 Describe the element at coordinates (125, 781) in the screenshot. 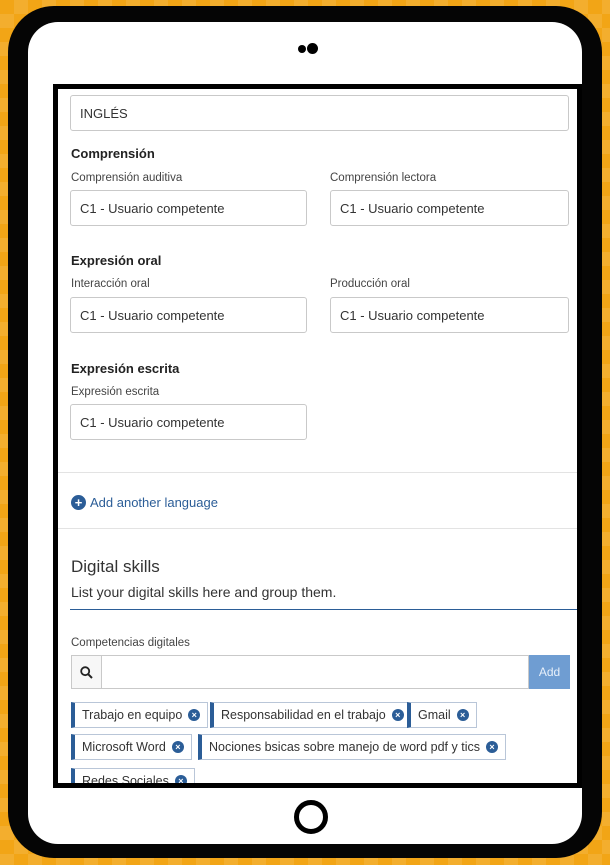

I see `skill-chip-label: Redes Sociales` at that location.